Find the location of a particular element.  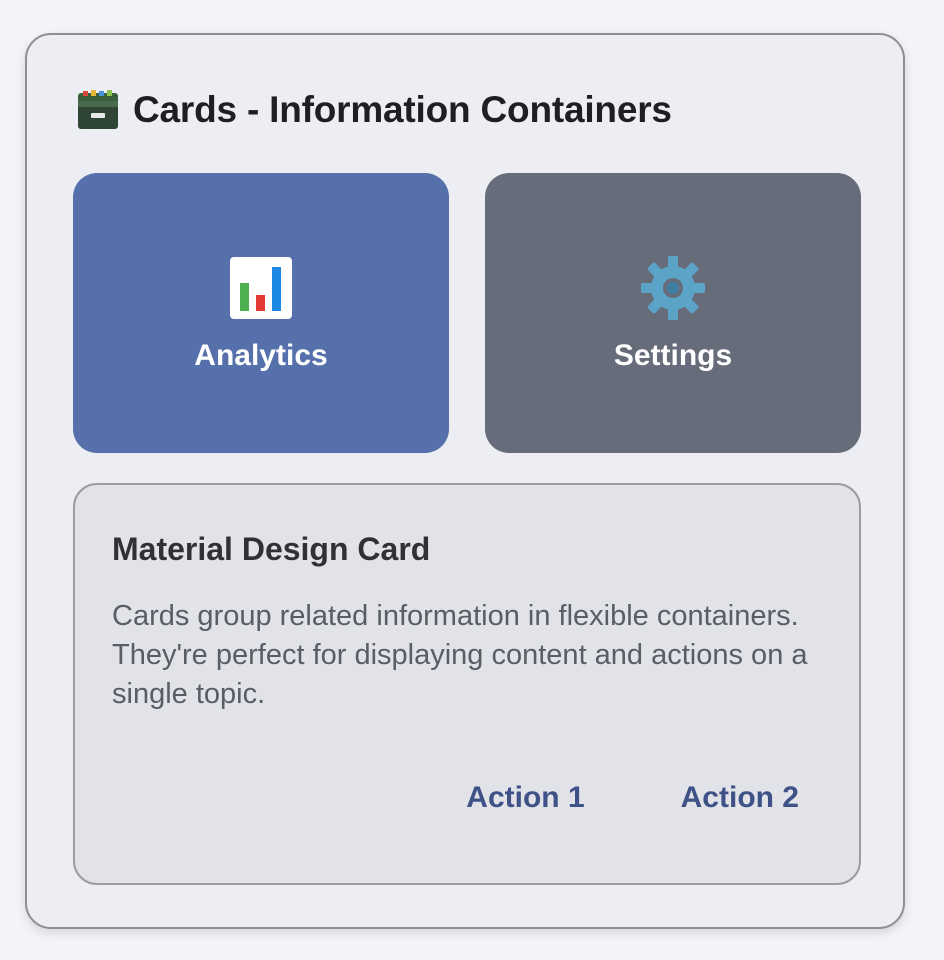

analytics-label: Analytics is located at coordinates (261, 355).